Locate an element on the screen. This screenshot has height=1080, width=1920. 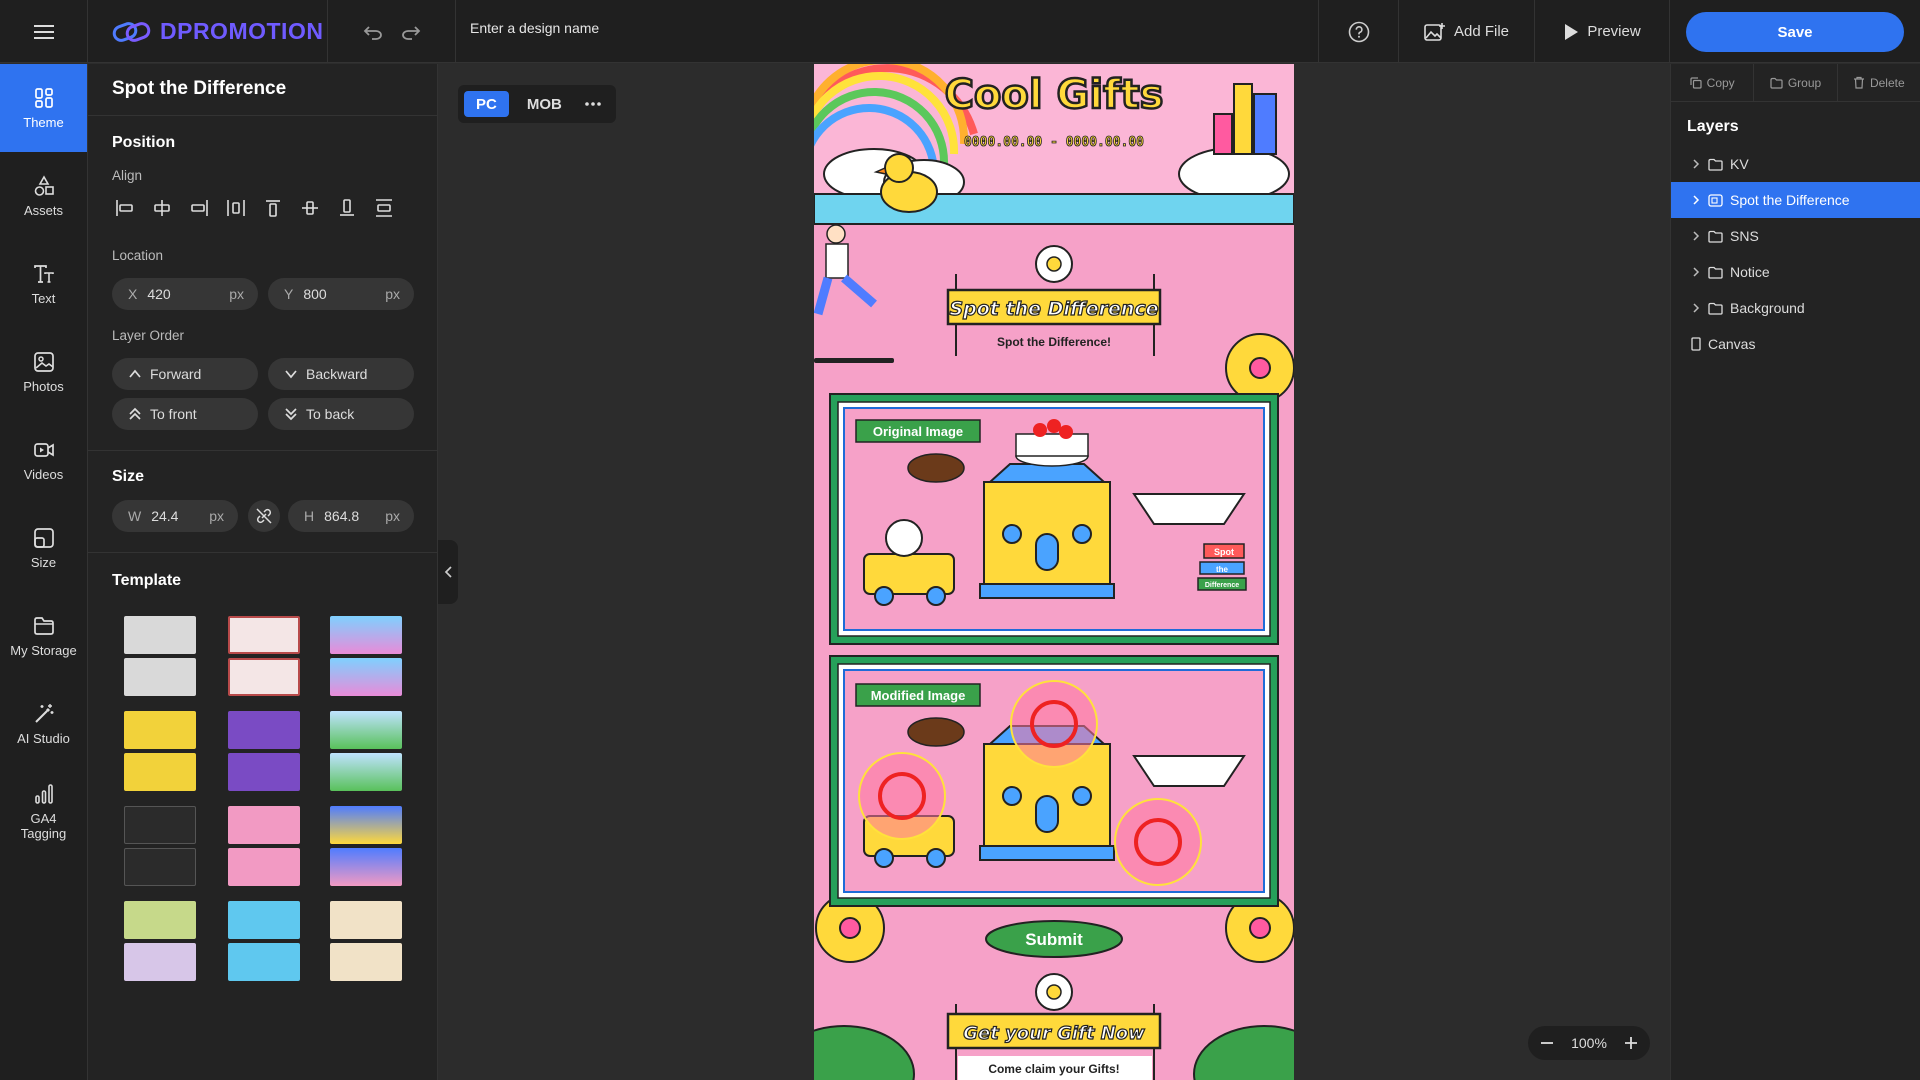
design-name-input: Enter a design name is located at coordinates (534, 28).